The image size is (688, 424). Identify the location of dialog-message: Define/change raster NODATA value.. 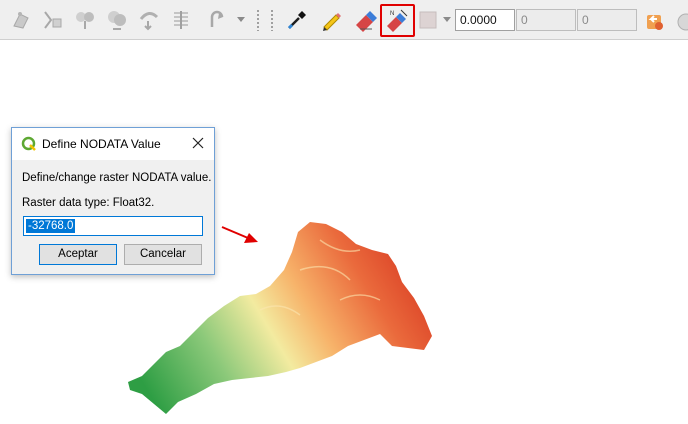
(117, 178).